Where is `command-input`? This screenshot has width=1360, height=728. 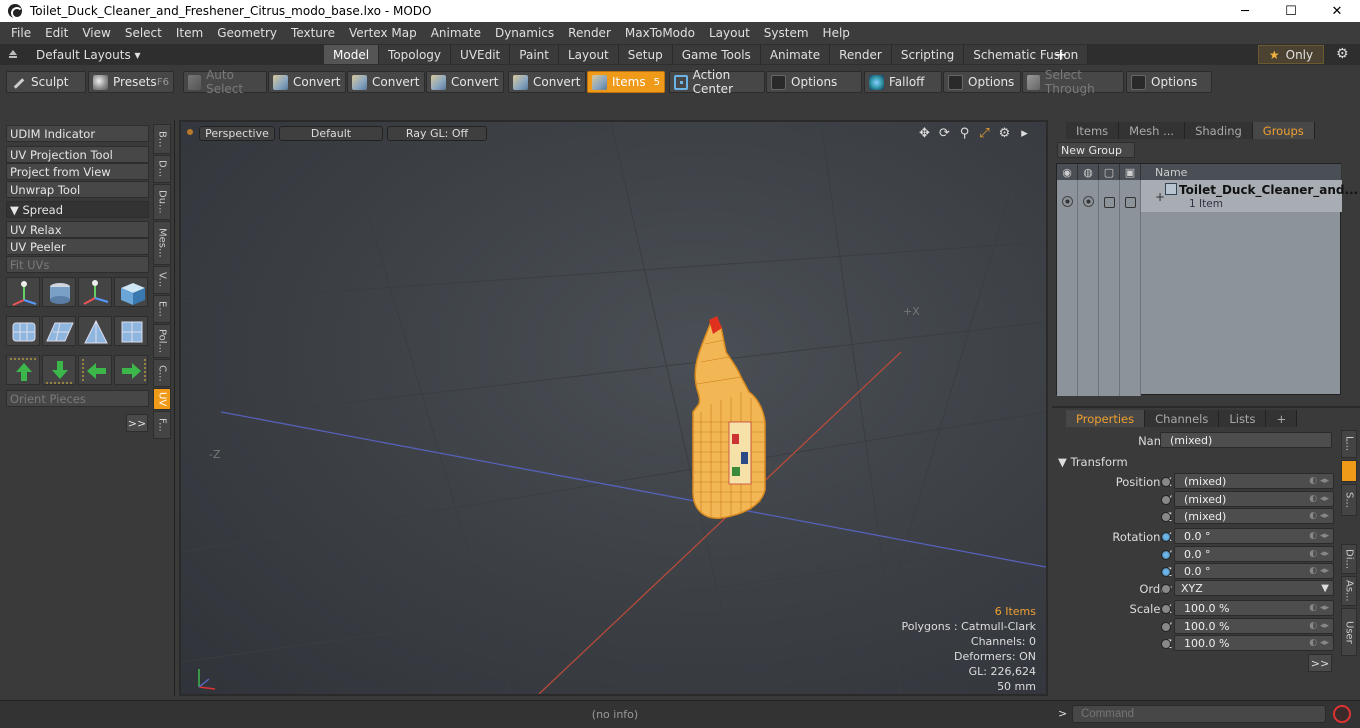 command-input is located at coordinates (1199, 714).